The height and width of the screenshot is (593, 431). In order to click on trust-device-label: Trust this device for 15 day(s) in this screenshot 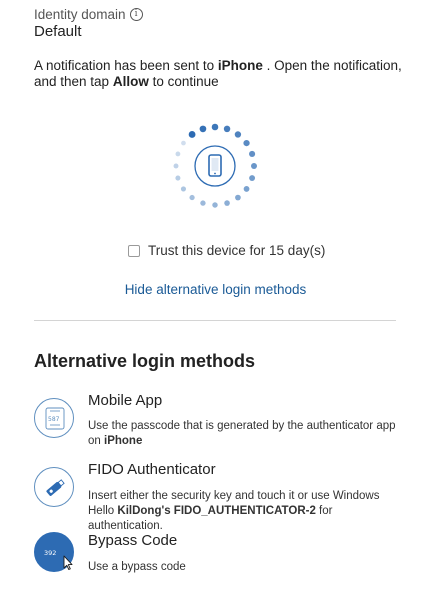, I will do `click(237, 250)`.